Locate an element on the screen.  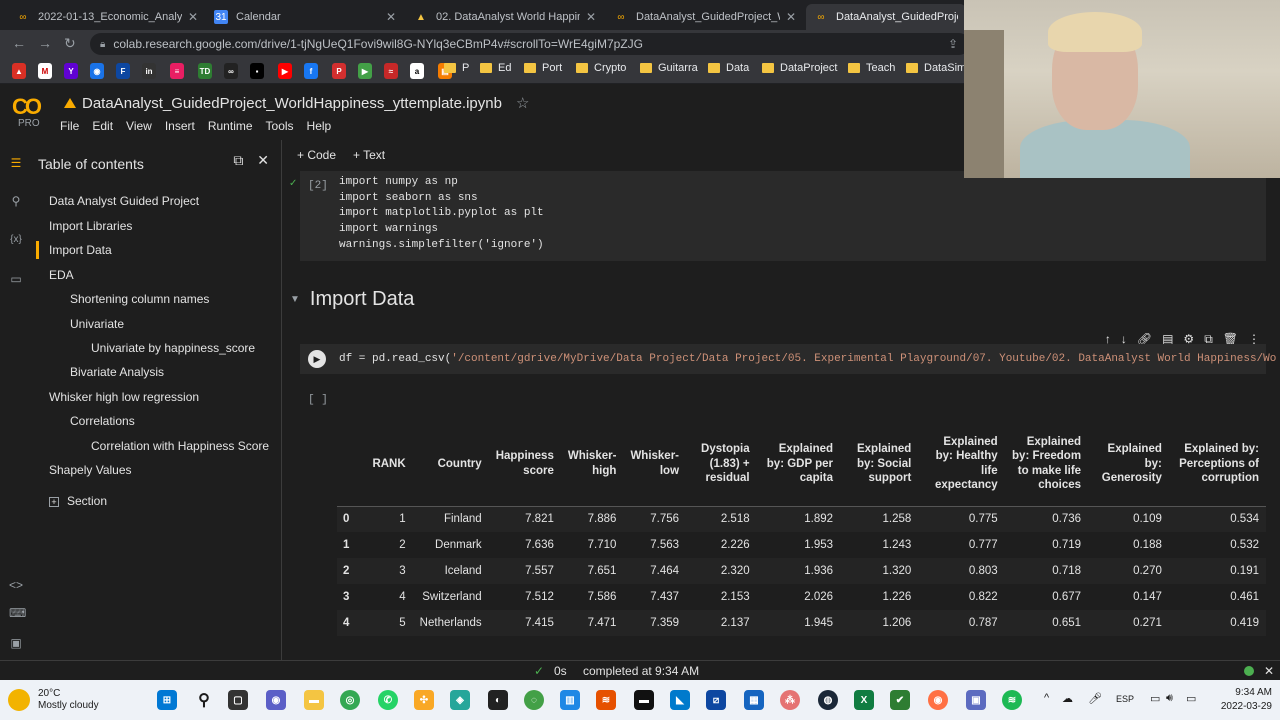
clock: 9:34 AM 2022-03-29 is located at coordinates (1246, 700).